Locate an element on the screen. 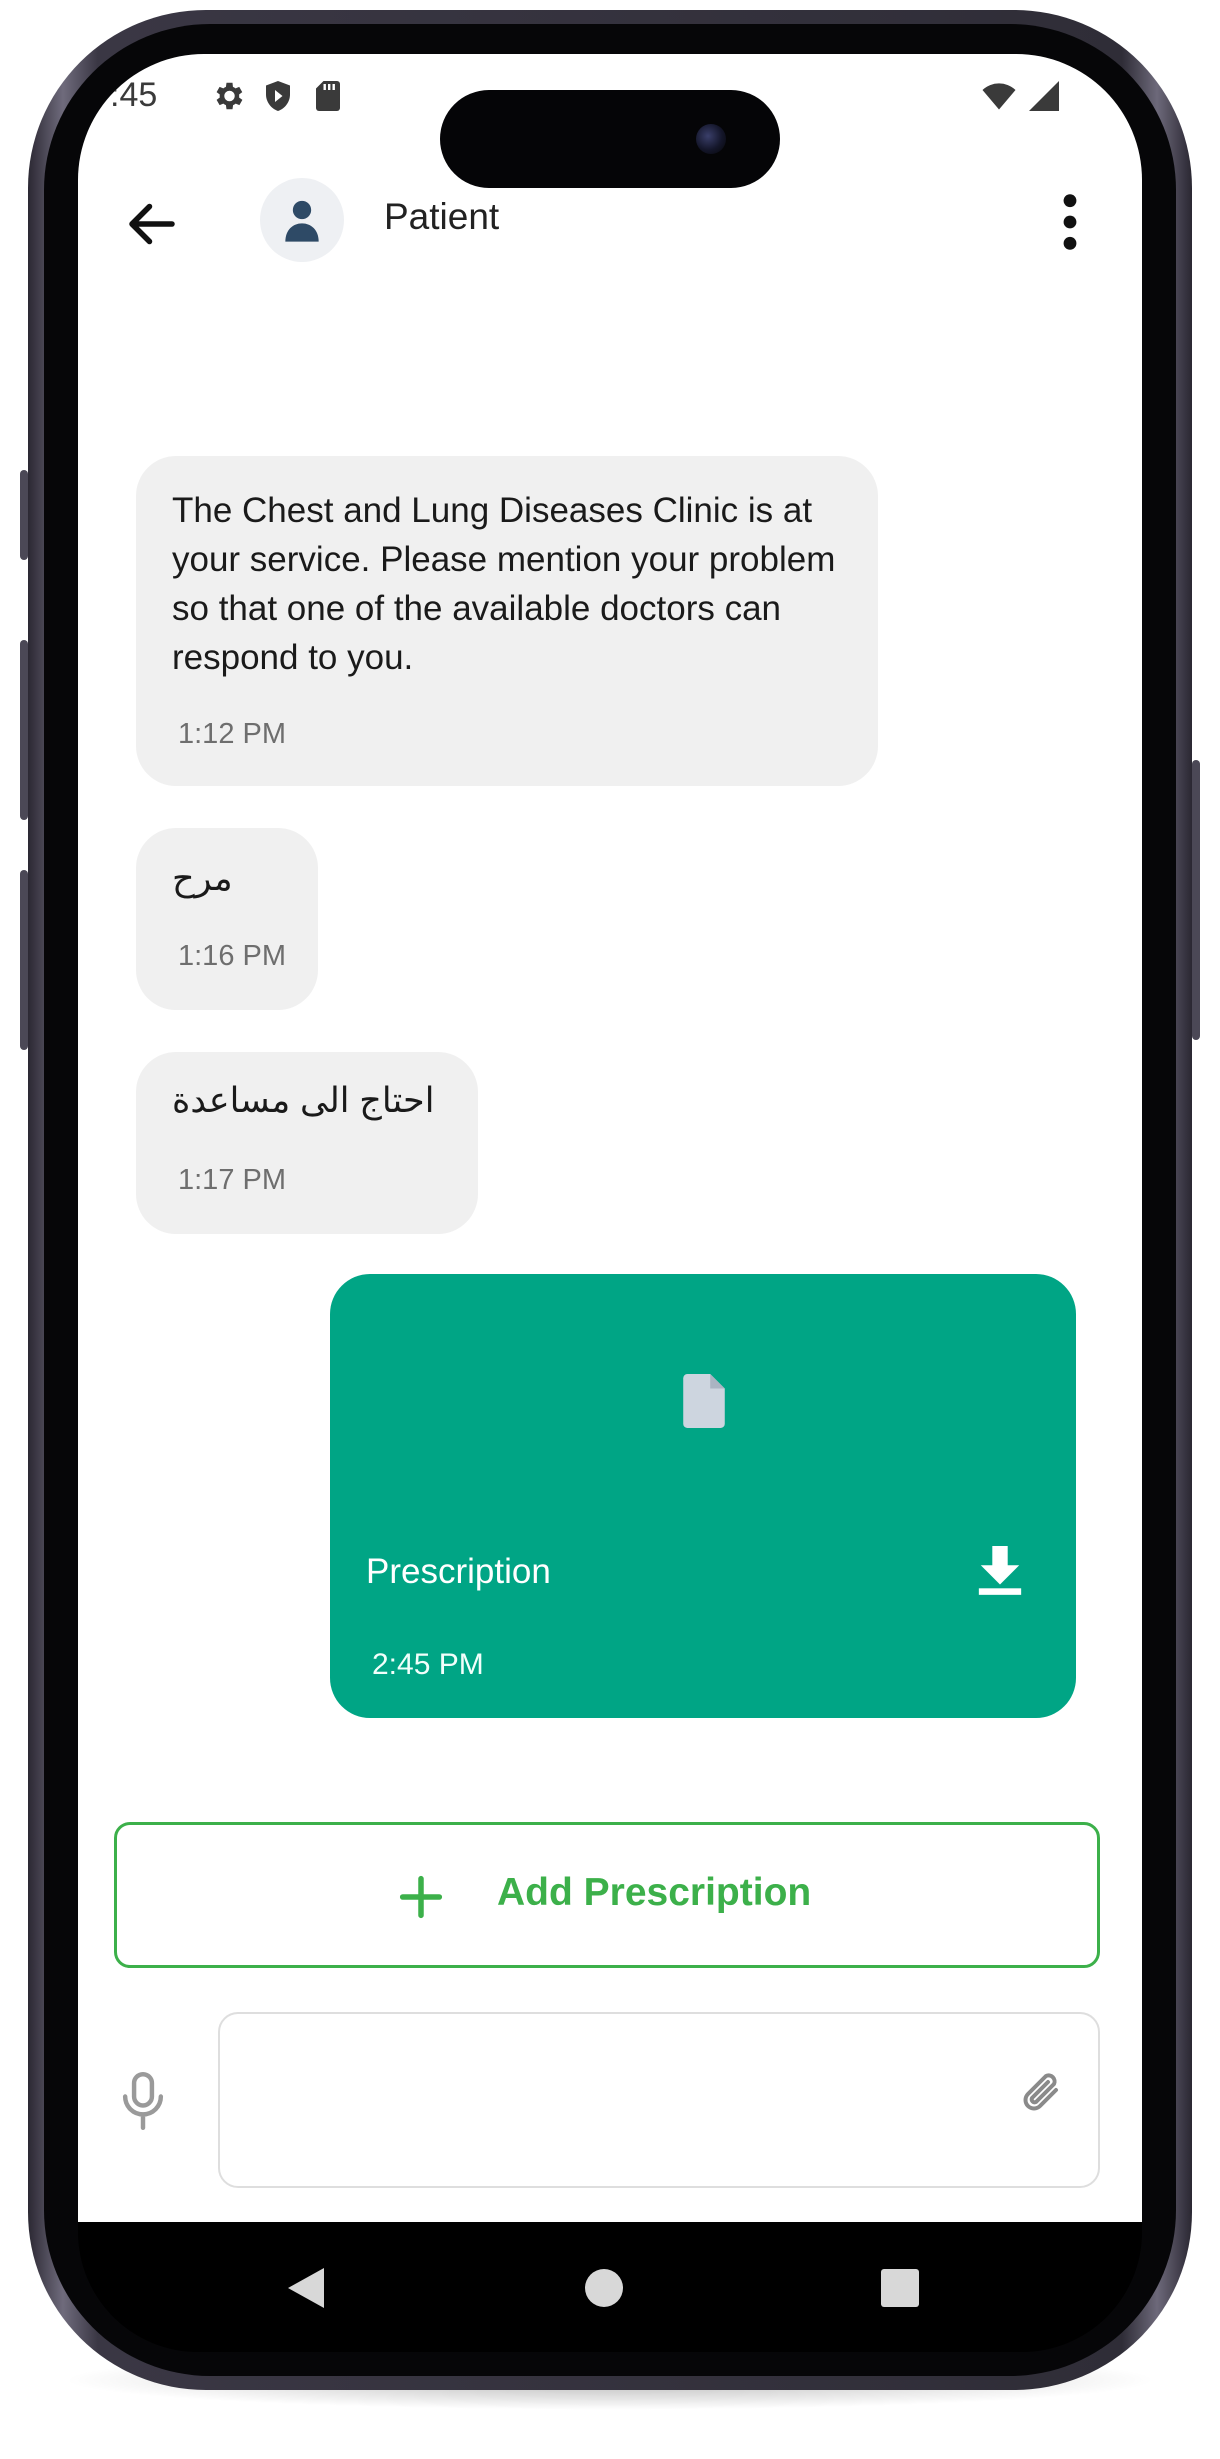 The height and width of the screenshot is (2459, 1220). paperclip-icon is located at coordinates (1044, 2094).